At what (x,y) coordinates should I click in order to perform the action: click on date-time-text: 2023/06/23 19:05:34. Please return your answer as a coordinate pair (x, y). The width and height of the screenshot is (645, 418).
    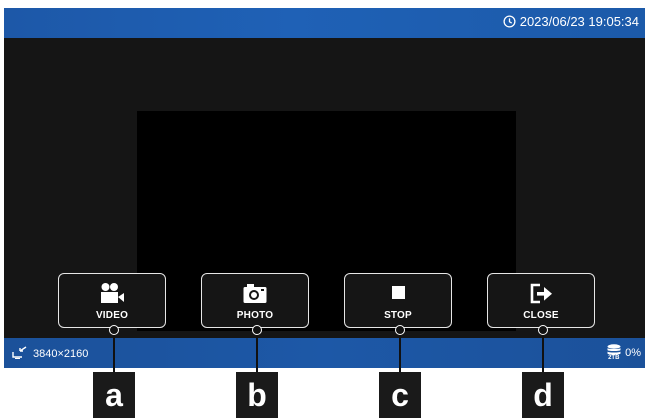
    Looking at the image, I should click on (579, 21).